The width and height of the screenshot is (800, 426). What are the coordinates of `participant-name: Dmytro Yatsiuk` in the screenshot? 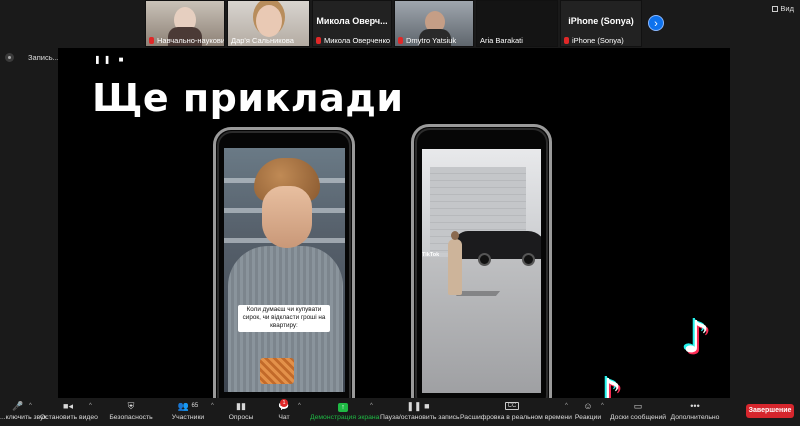 It's located at (427, 40).